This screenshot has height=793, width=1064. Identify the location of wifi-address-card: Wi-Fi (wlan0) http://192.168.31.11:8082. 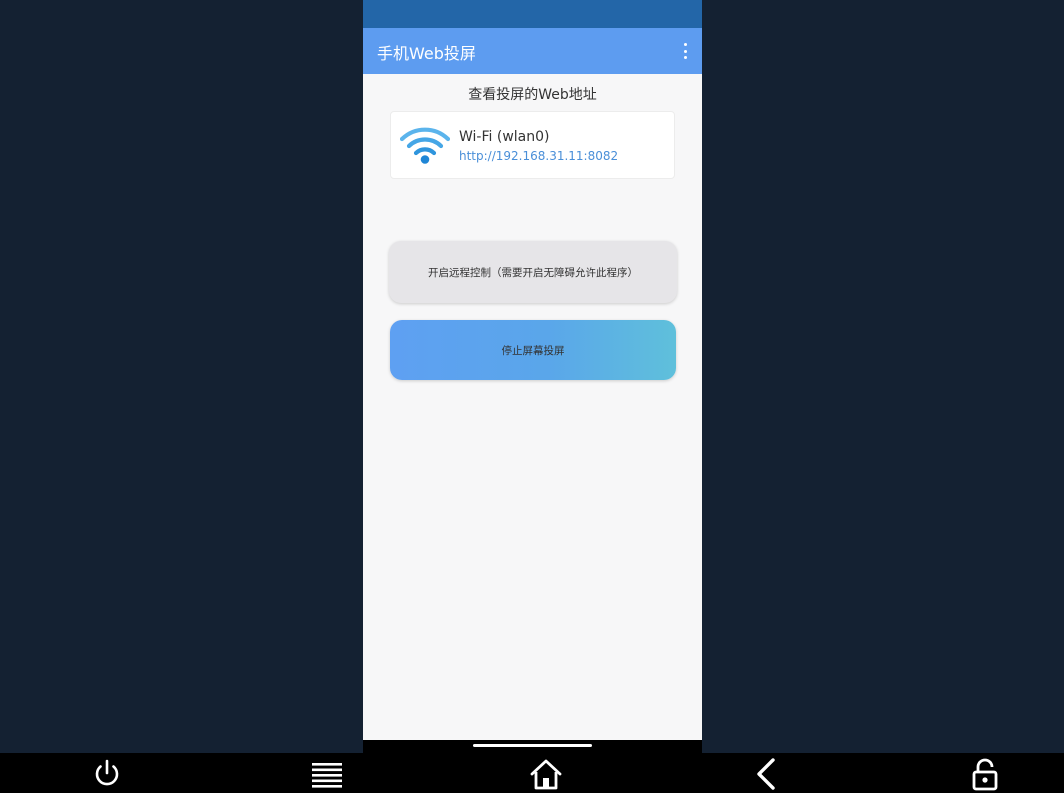
(532, 145).